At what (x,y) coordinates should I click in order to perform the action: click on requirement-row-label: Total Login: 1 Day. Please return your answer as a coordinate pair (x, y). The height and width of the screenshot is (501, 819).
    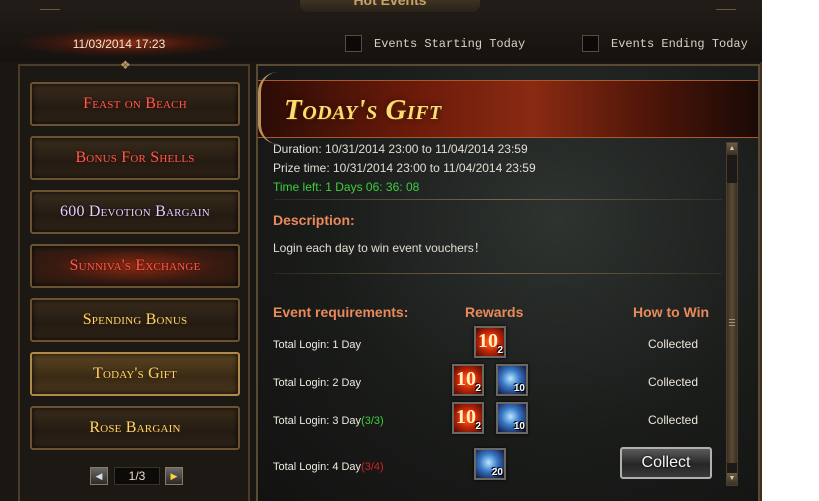
    Looking at the image, I should click on (317, 345).